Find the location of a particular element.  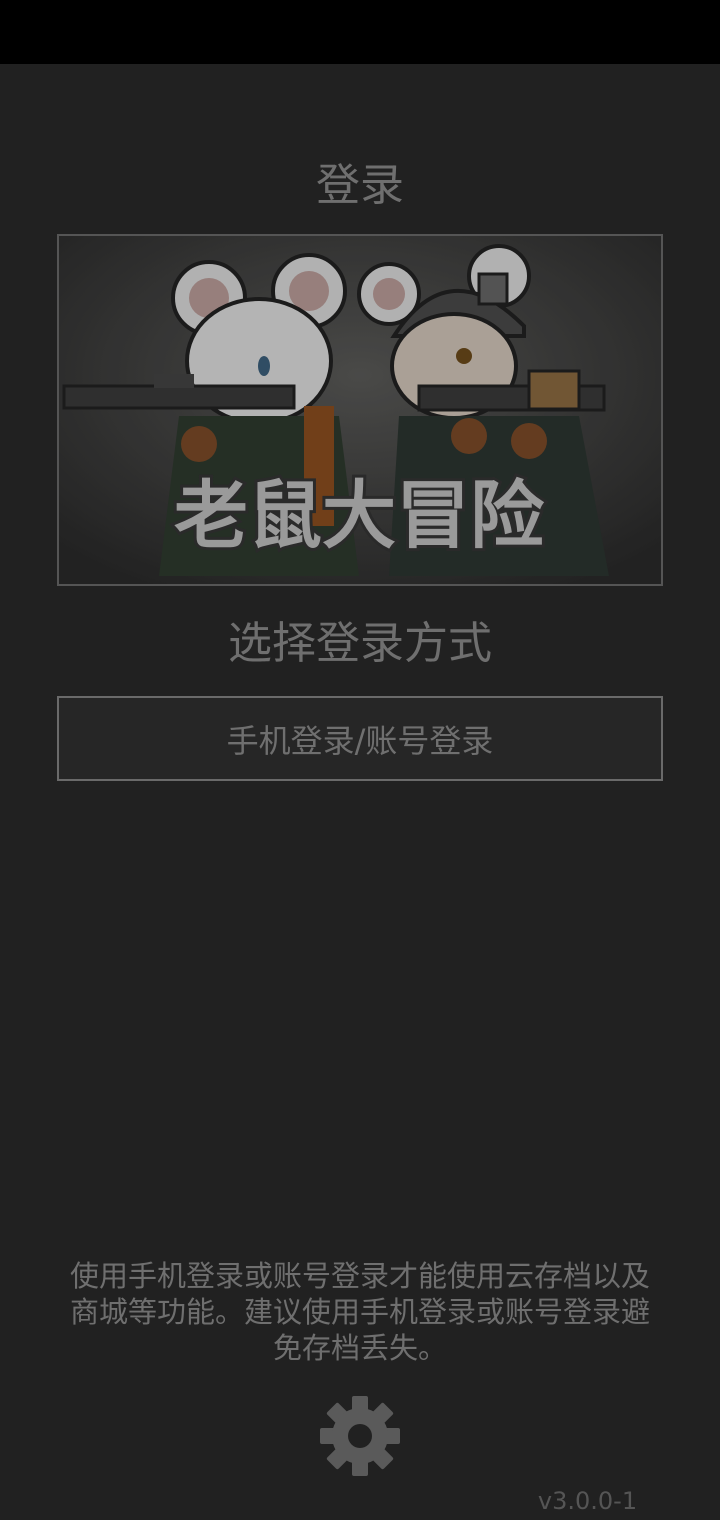

settings-button is located at coordinates (360, 1436).